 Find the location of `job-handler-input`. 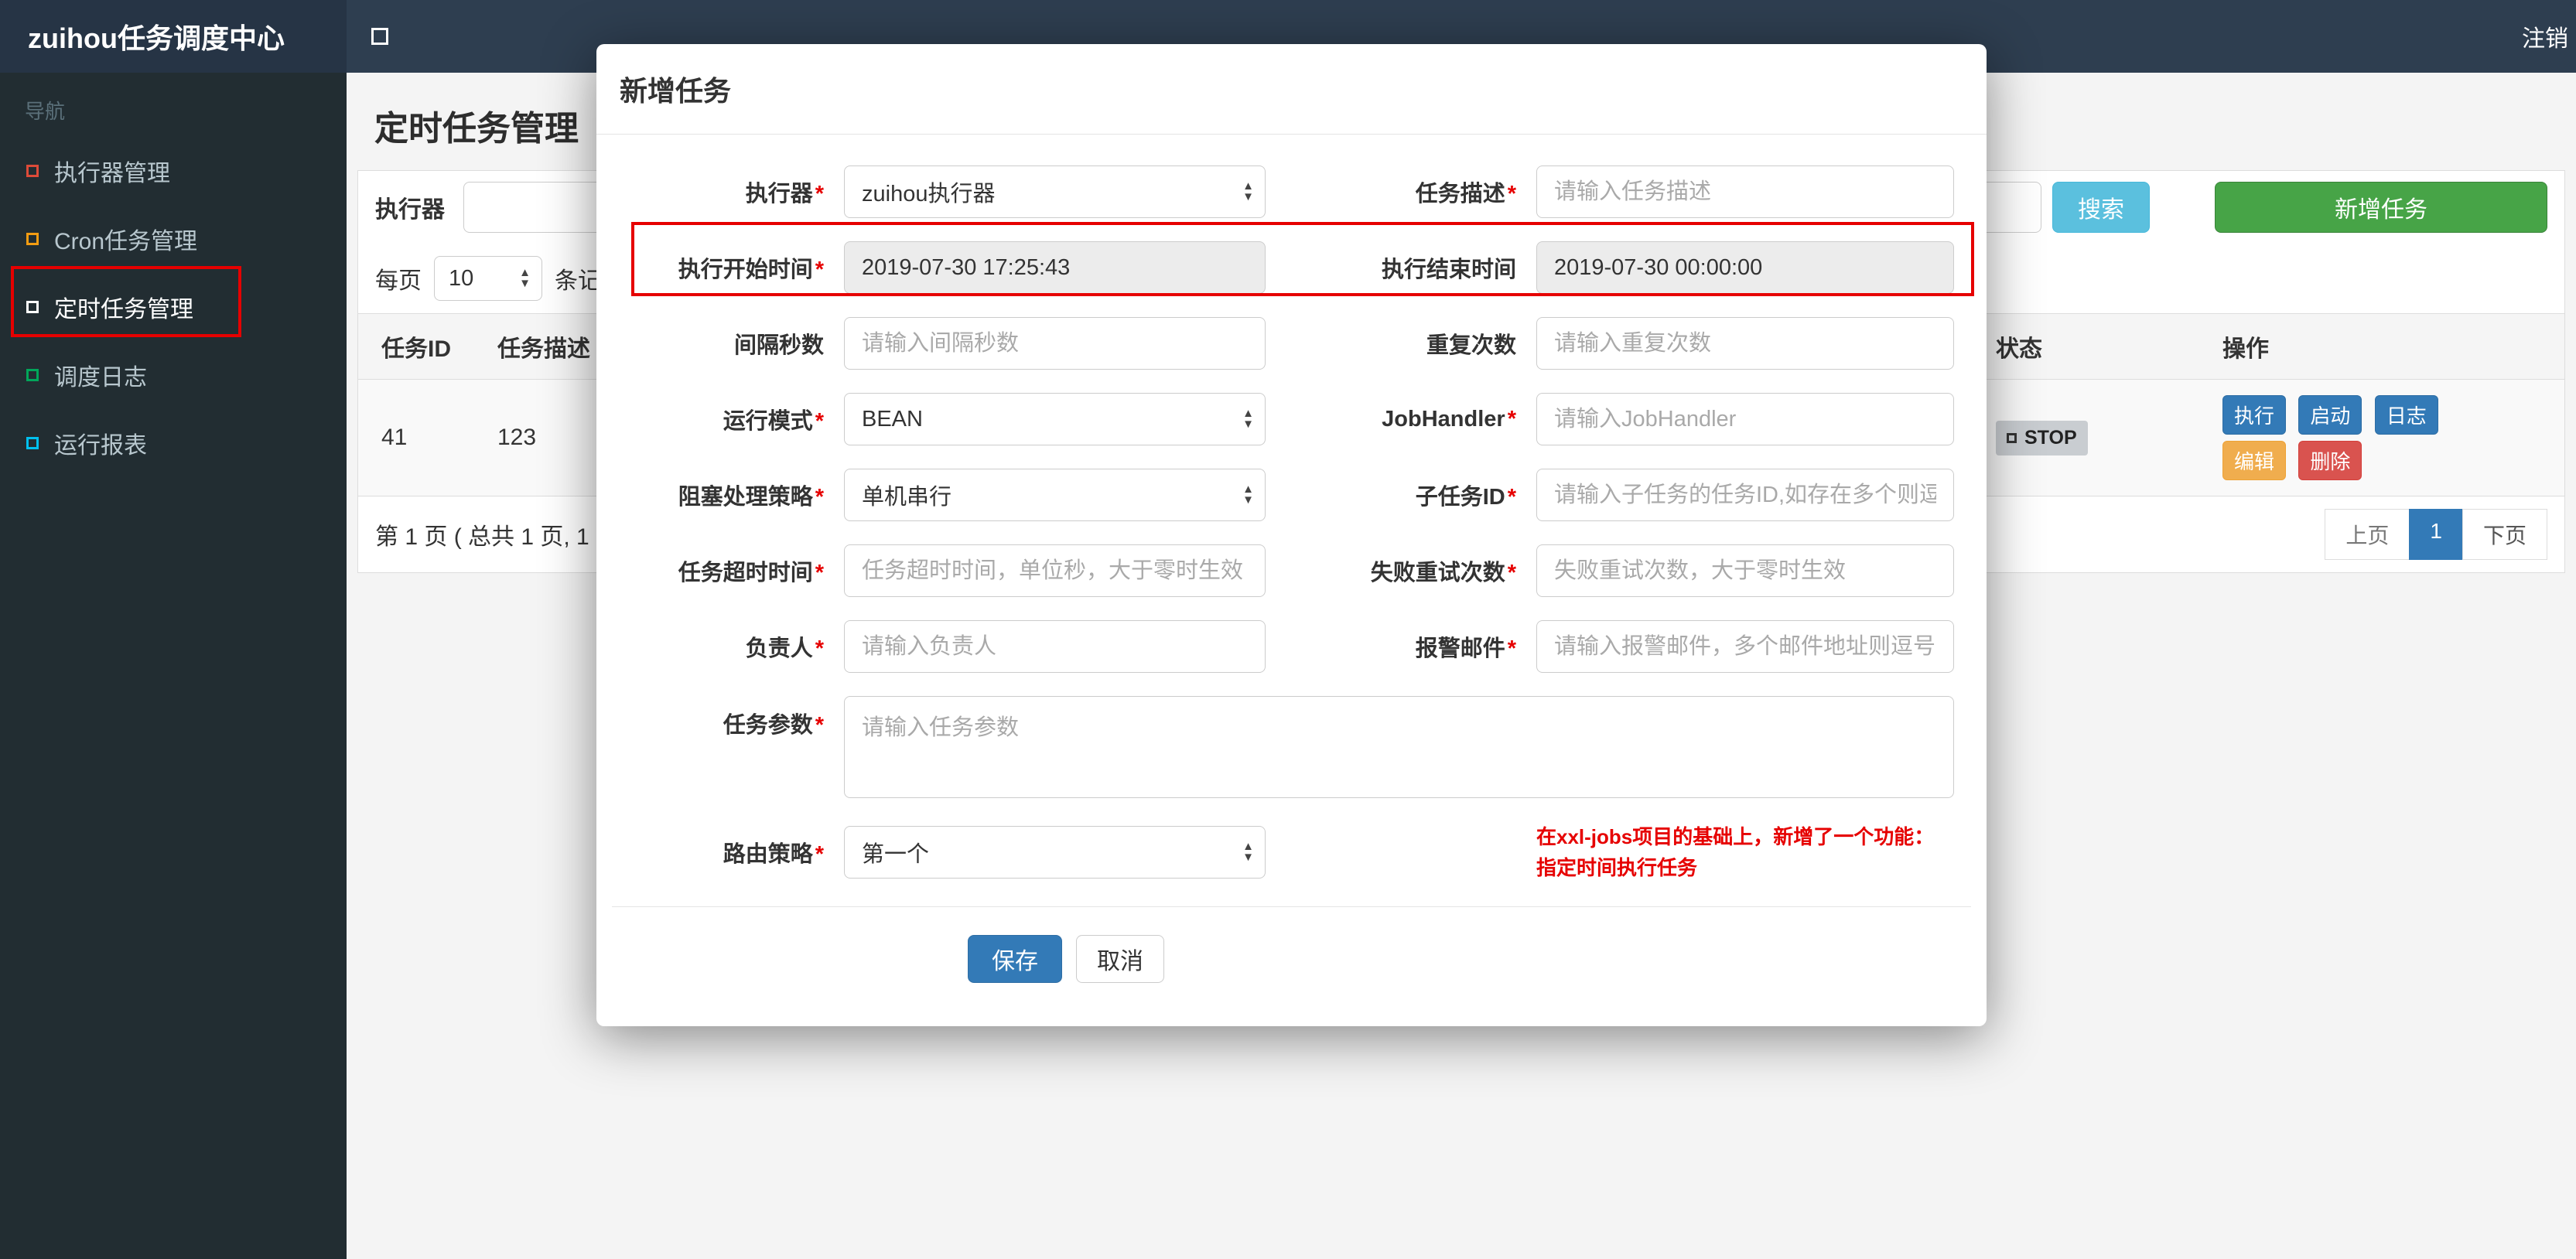

job-handler-input is located at coordinates (1745, 419).